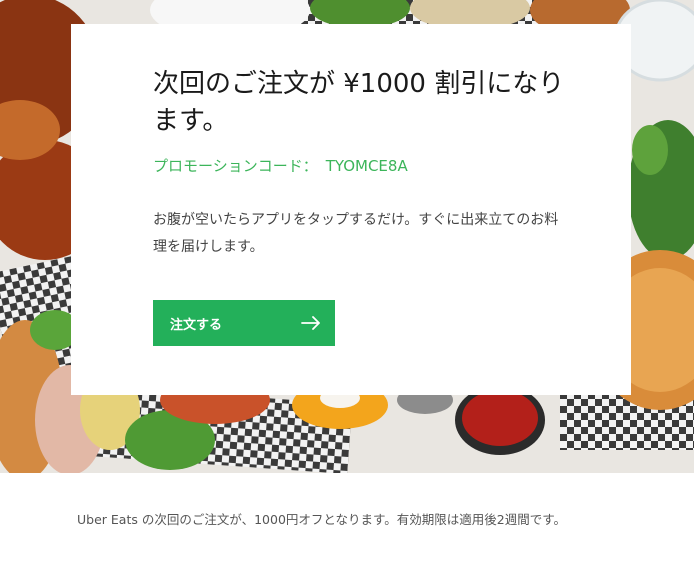  Describe the element at coordinates (310, 323) in the screenshot. I see `arrow-right-icon` at that location.